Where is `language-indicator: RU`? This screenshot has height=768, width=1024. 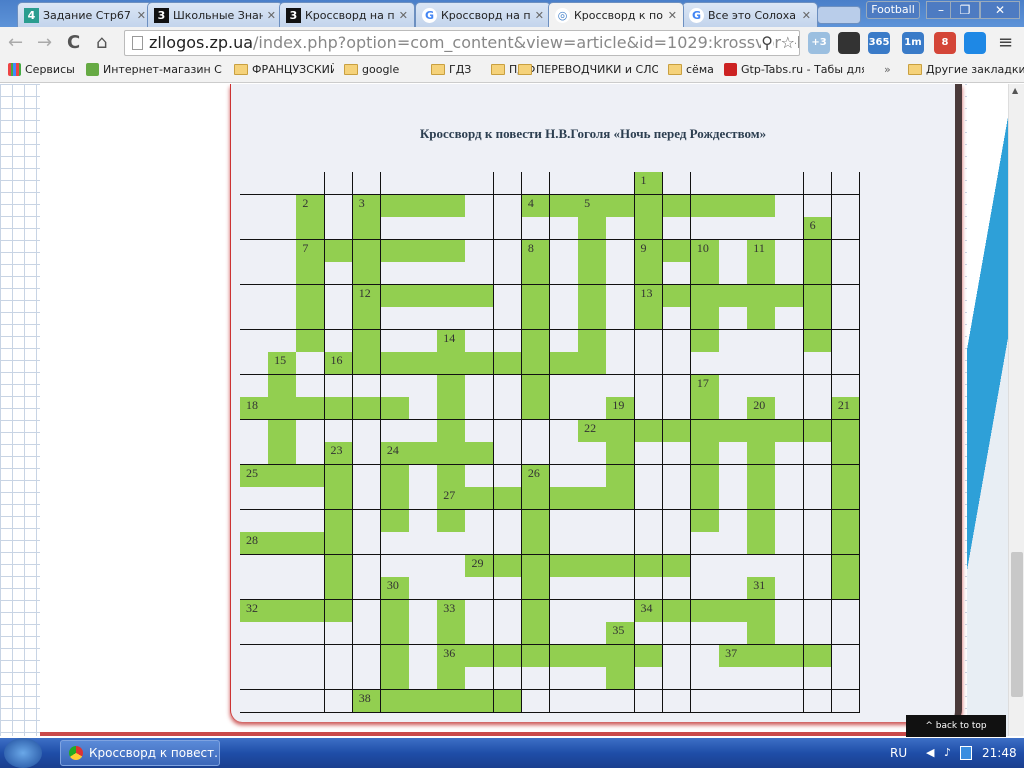 language-indicator: RU is located at coordinates (898, 753).